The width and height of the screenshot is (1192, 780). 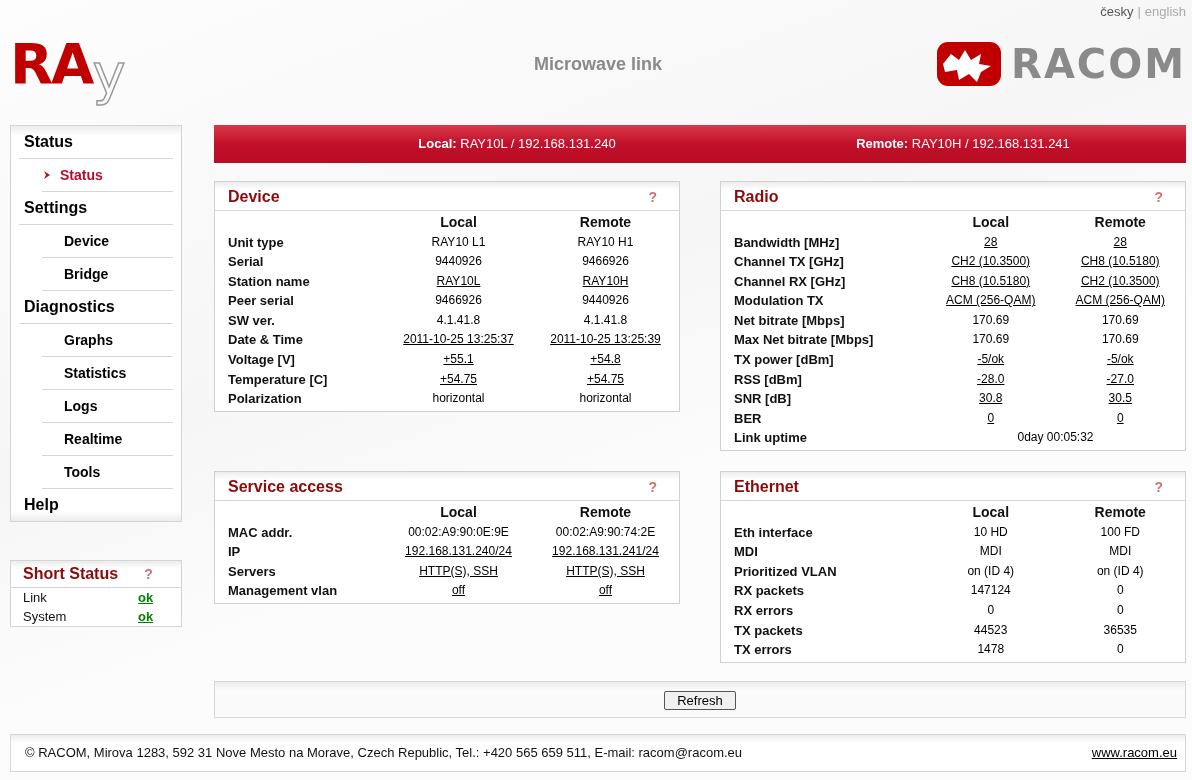 What do you see at coordinates (107, 439) in the screenshot?
I see `submenu-item: Realtime` at bounding box center [107, 439].